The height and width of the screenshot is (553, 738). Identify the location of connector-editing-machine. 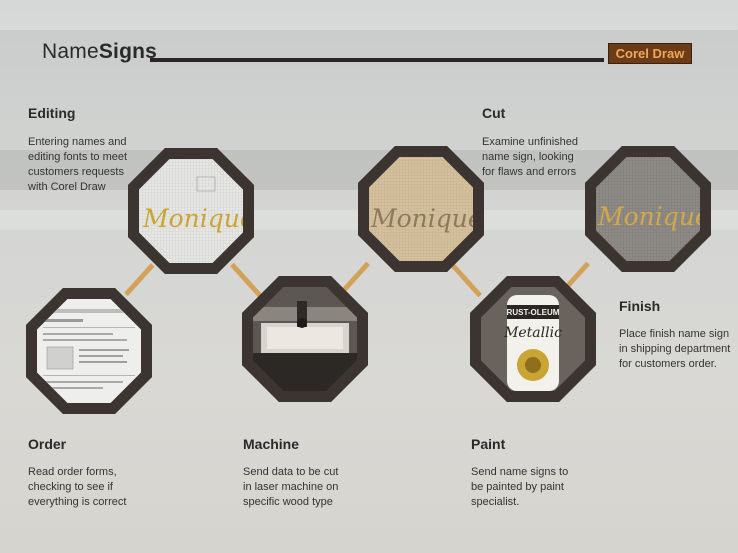
(246, 280).